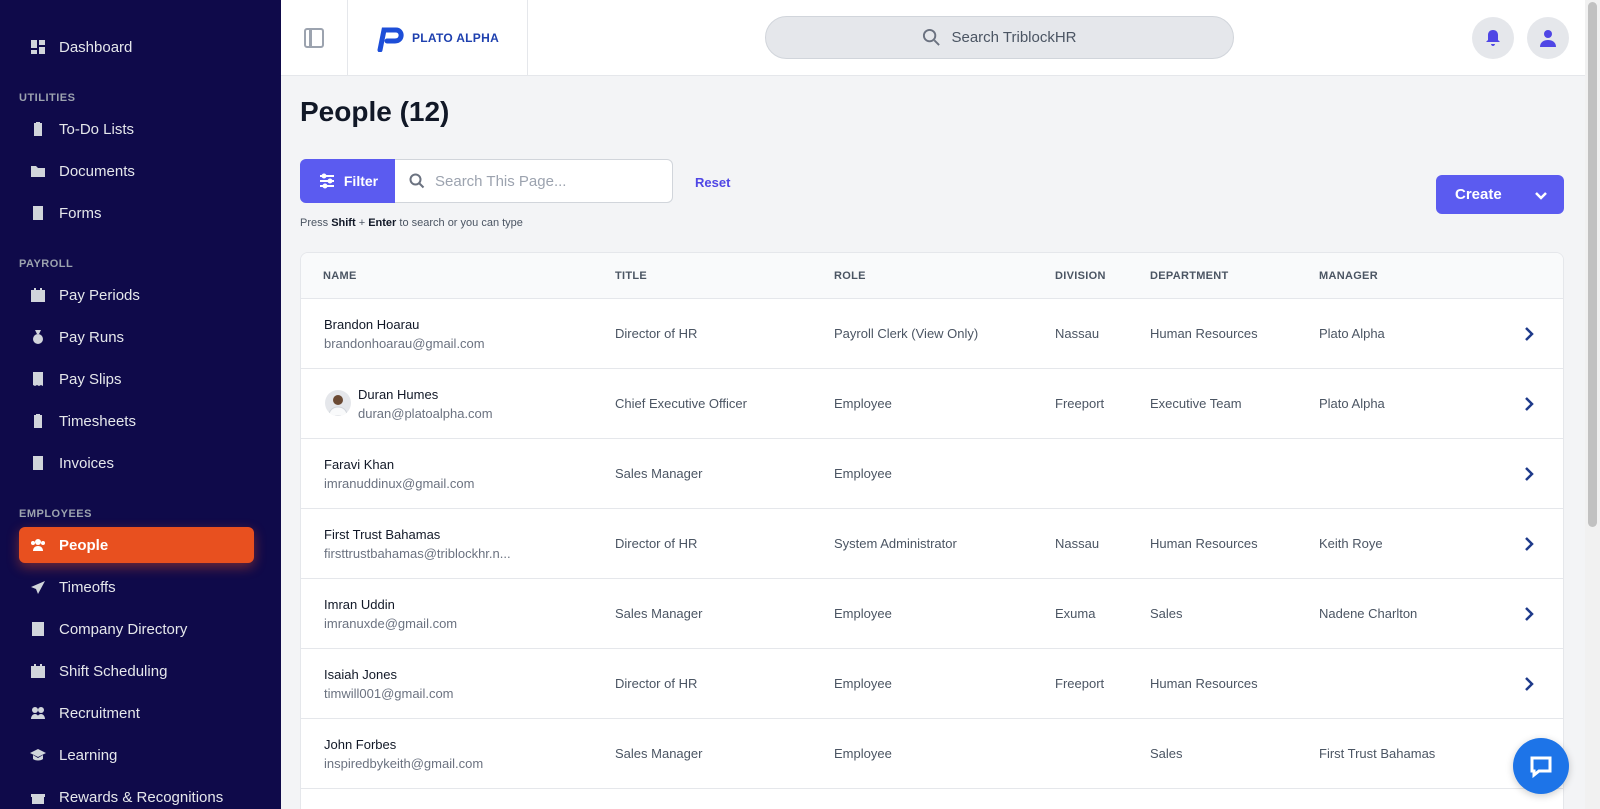 The image size is (1600, 809). What do you see at coordinates (1352, 333) in the screenshot?
I see `employee-manager: Plato Alpha` at bounding box center [1352, 333].